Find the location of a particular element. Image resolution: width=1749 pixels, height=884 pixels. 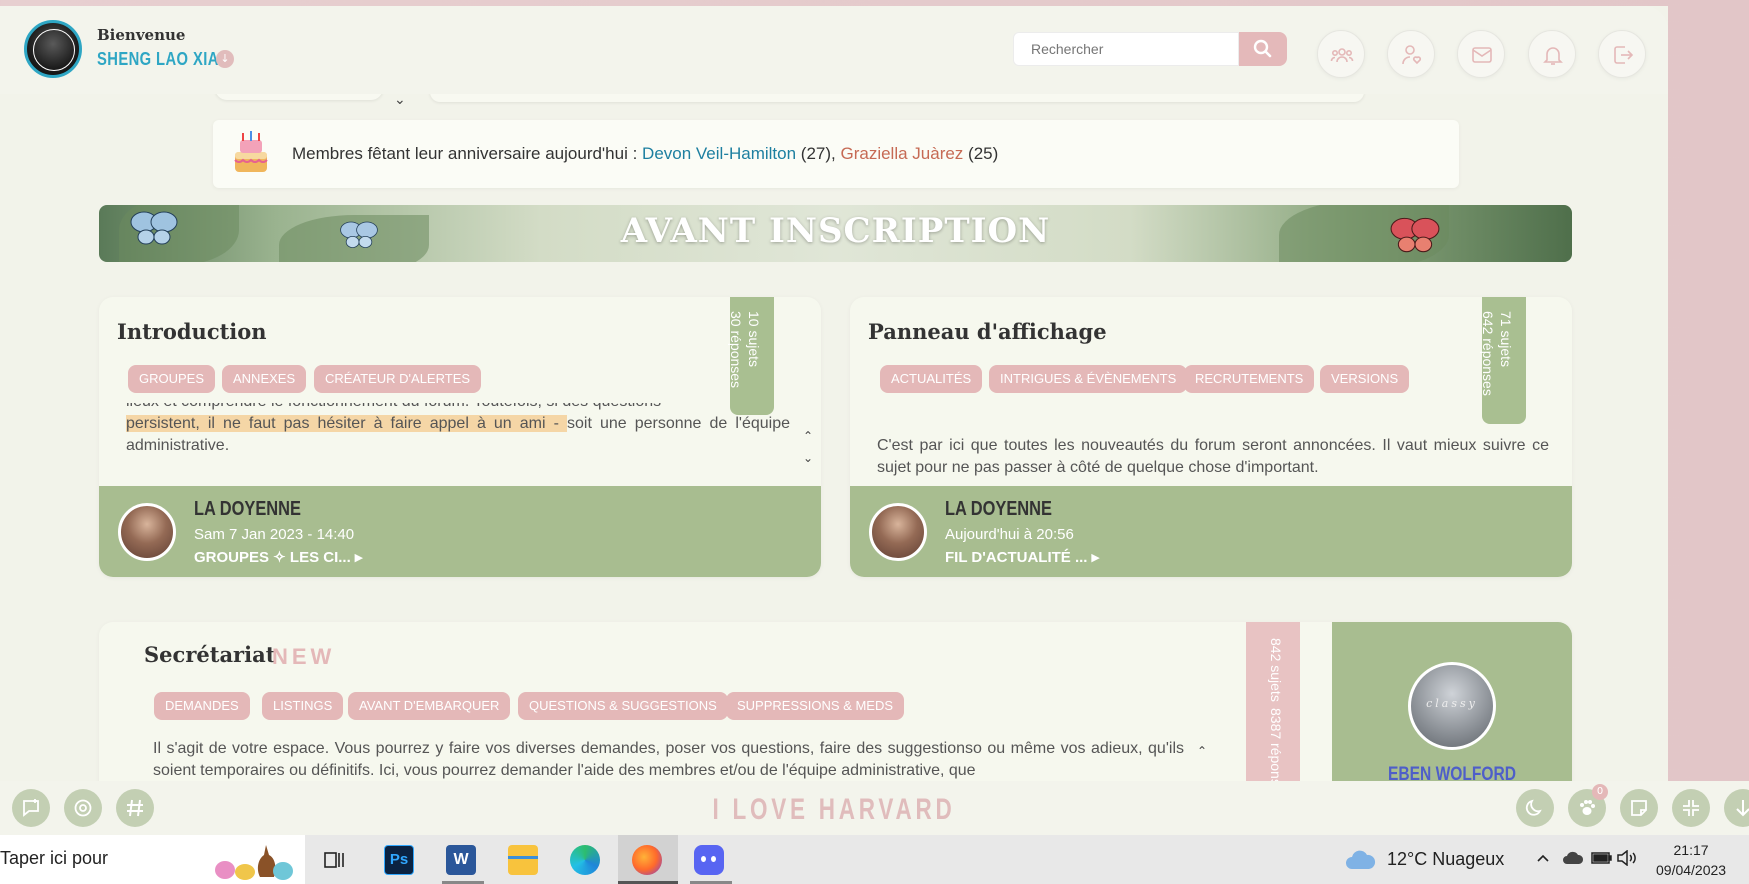

bell-icon is located at coordinates (1553, 56).